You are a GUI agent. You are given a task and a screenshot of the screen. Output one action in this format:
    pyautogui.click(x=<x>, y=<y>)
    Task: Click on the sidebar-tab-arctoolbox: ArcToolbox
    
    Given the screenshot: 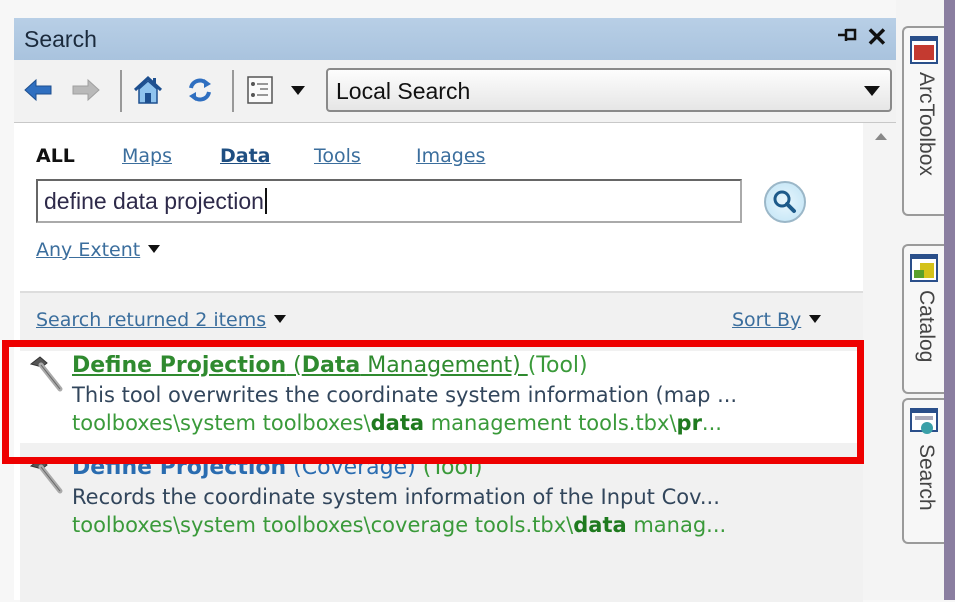 What is the action you would take?
    pyautogui.click(x=923, y=121)
    